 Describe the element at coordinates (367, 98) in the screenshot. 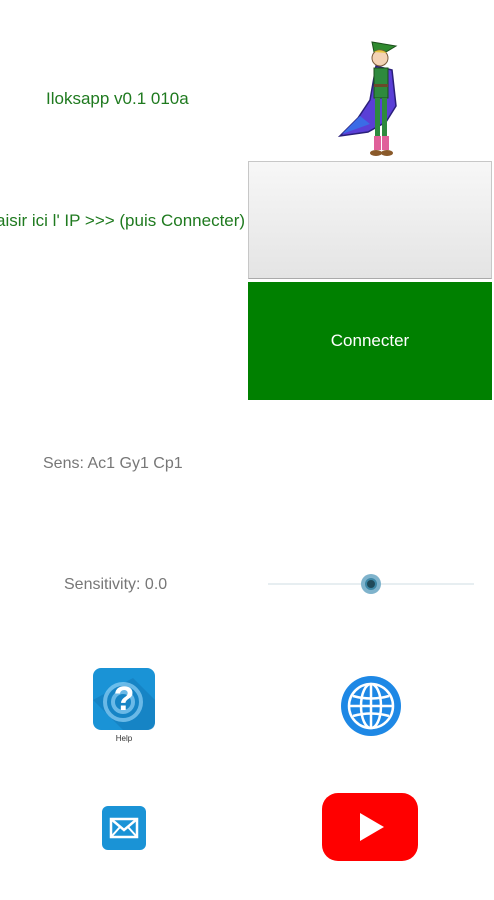

I see `wizard-character-icon` at that location.